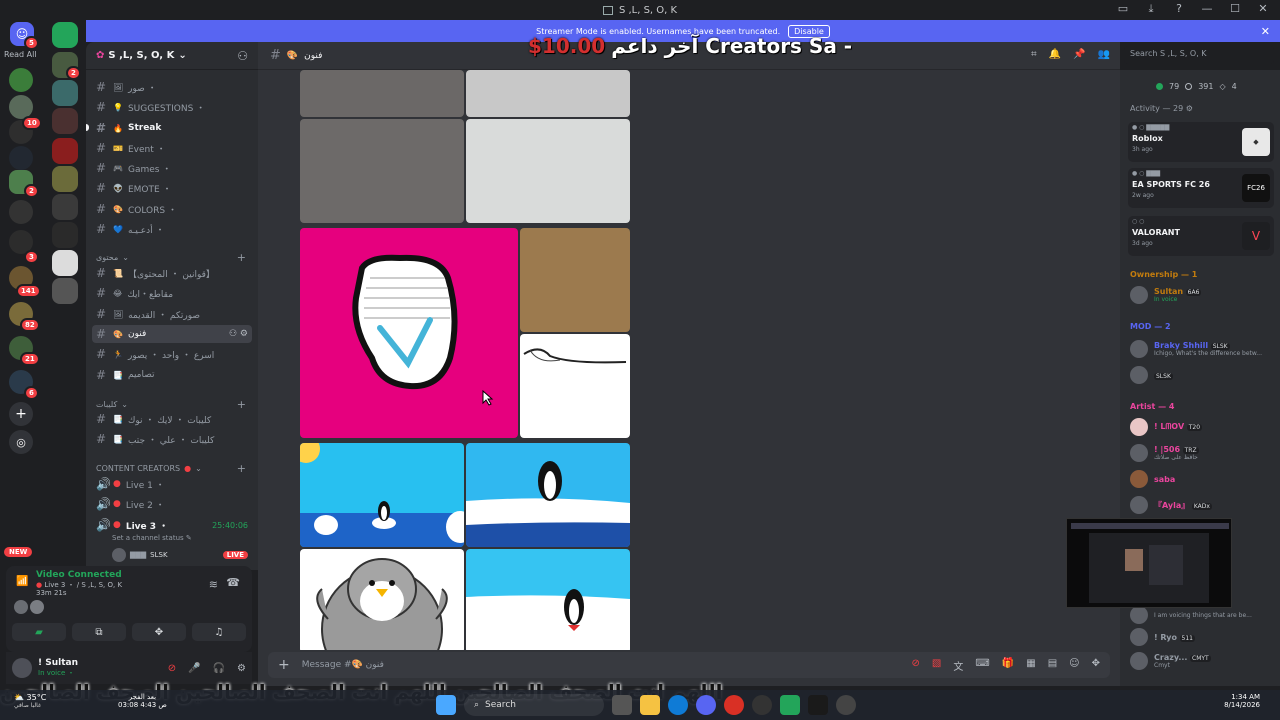 The width and height of the screenshot is (1280, 720). I want to click on server-header: ✿ S ,L, S, O, K ⌄ ⚇, so click(172, 56).